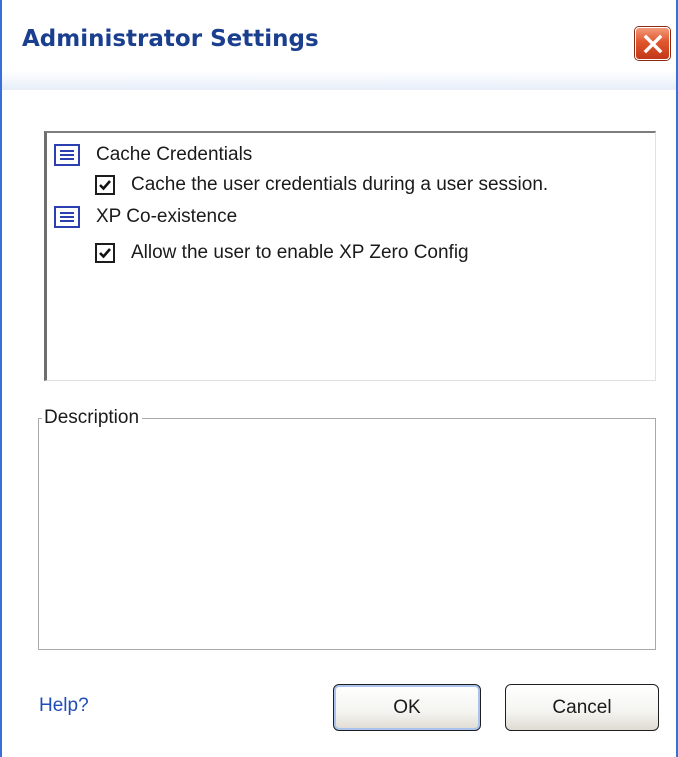 The width and height of the screenshot is (678, 757). I want to click on dialog-title: Administrator Settings, so click(170, 39).